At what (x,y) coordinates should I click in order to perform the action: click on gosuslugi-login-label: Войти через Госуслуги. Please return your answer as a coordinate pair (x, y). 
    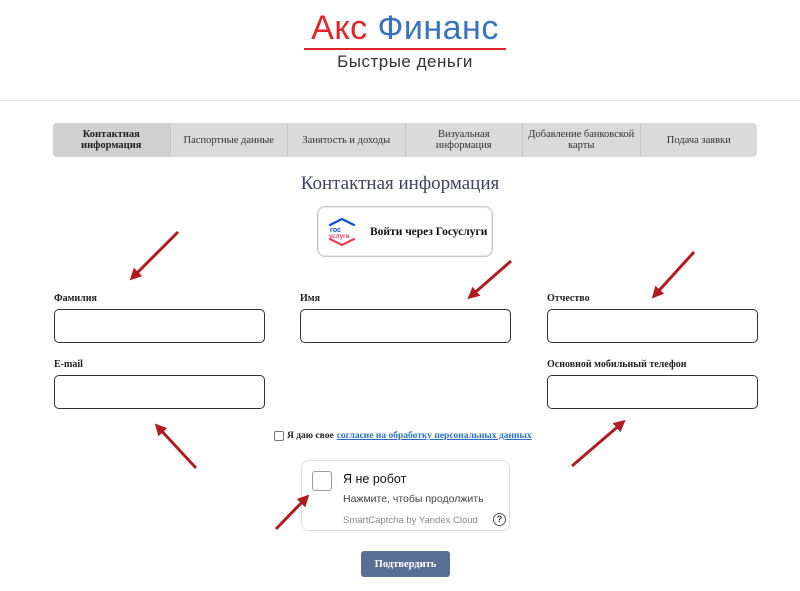
    Looking at the image, I should click on (429, 231).